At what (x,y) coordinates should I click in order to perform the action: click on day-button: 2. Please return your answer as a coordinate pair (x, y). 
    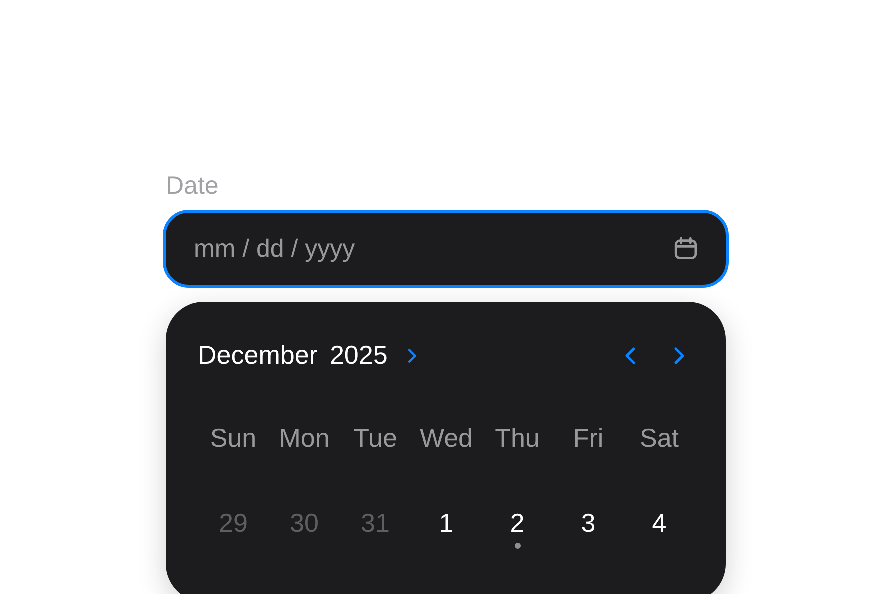
    Looking at the image, I should click on (517, 528).